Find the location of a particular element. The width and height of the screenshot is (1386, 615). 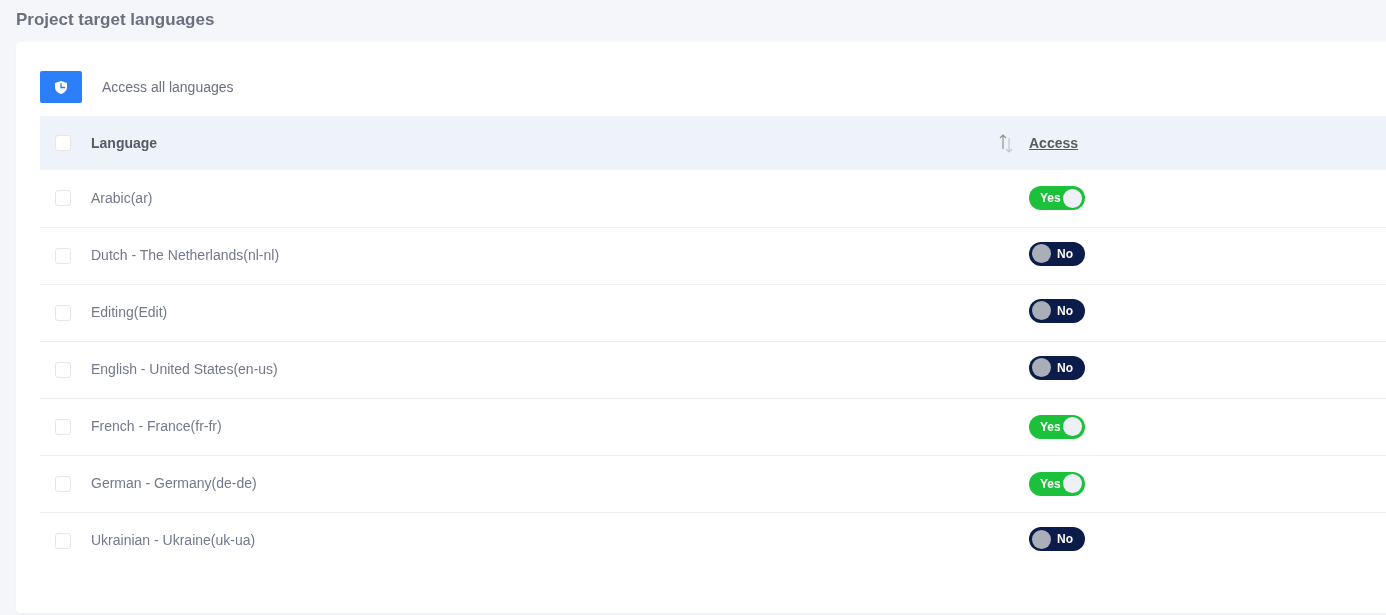

language-name: German - Germany(de-de) is located at coordinates (174, 483).